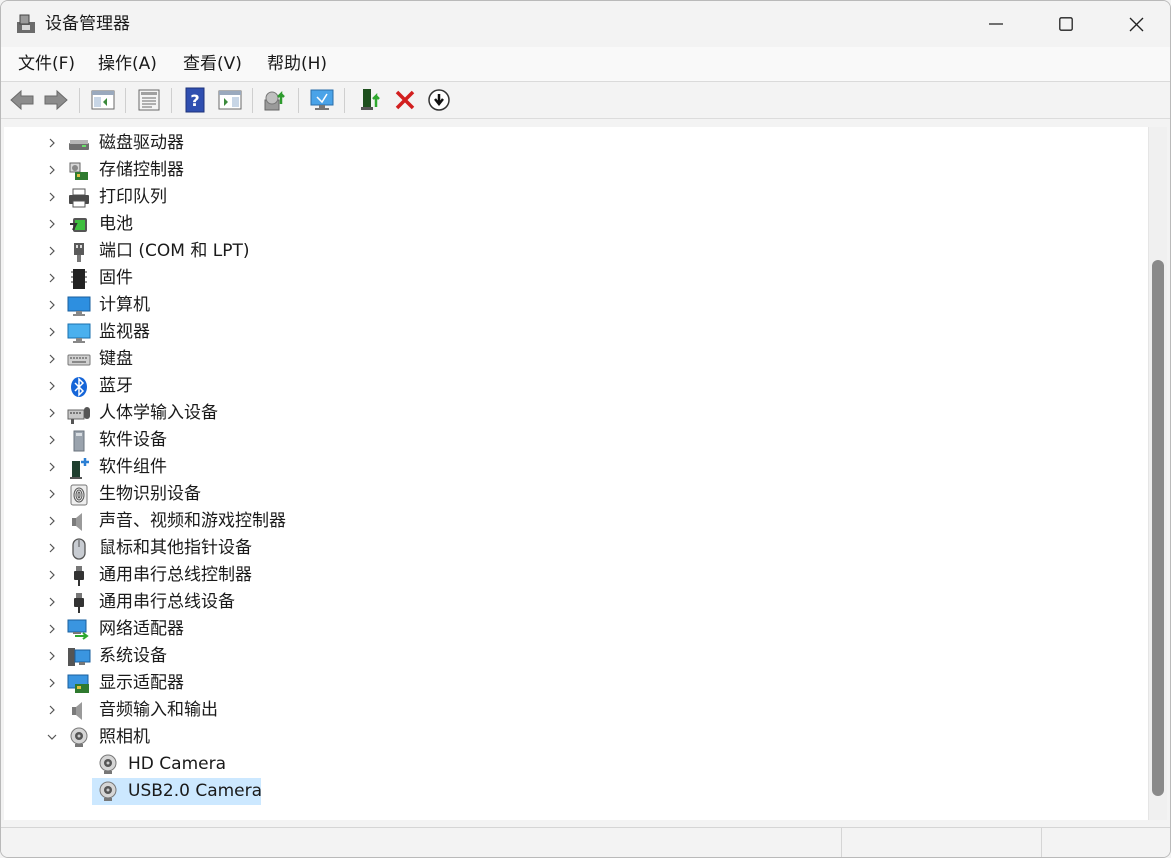 The image size is (1171, 858). Describe the element at coordinates (167, 602) in the screenshot. I see `tree-item-label: 通用串行总线设备` at that location.